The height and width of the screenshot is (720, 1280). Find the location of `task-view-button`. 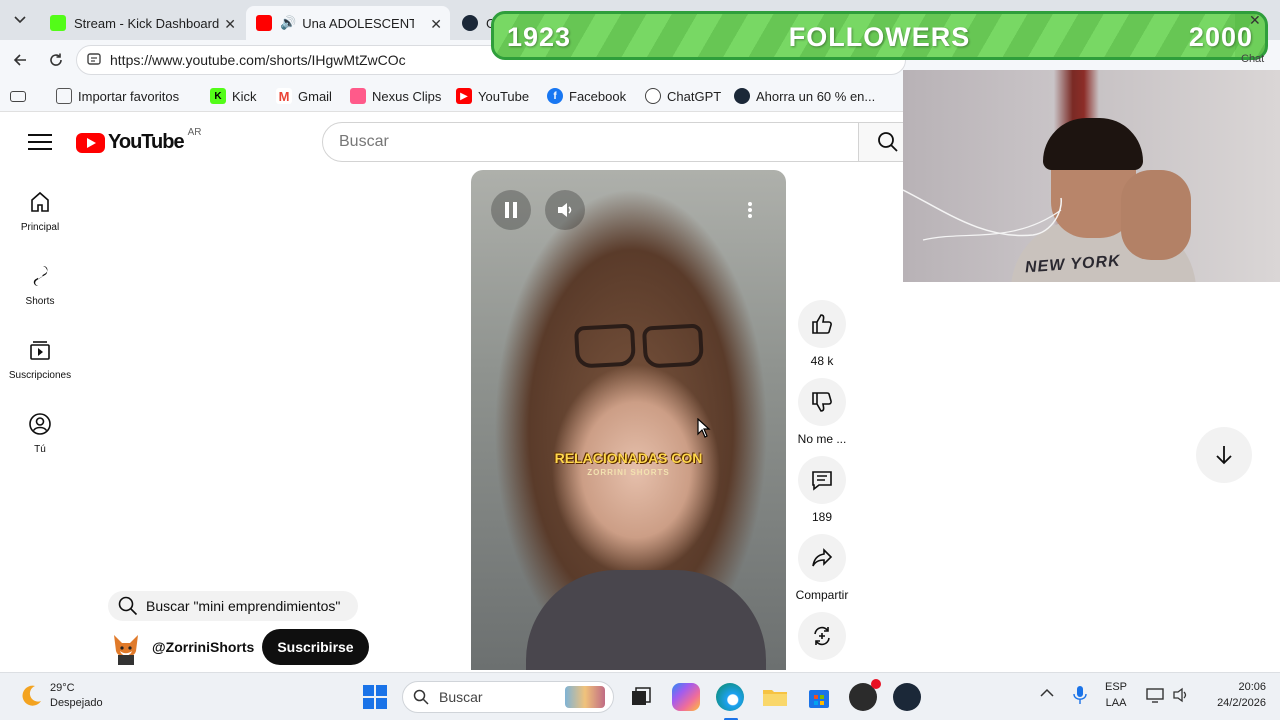

task-view-button is located at coordinates (641, 697).